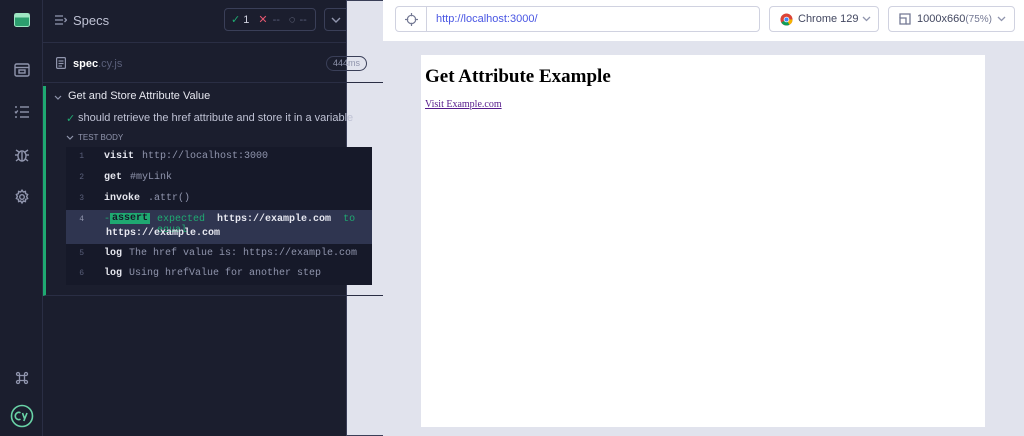 The height and width of the screenshot is (436, 1024). I want to click on command-message: The href value is: https://example.com, so click(243, 253).